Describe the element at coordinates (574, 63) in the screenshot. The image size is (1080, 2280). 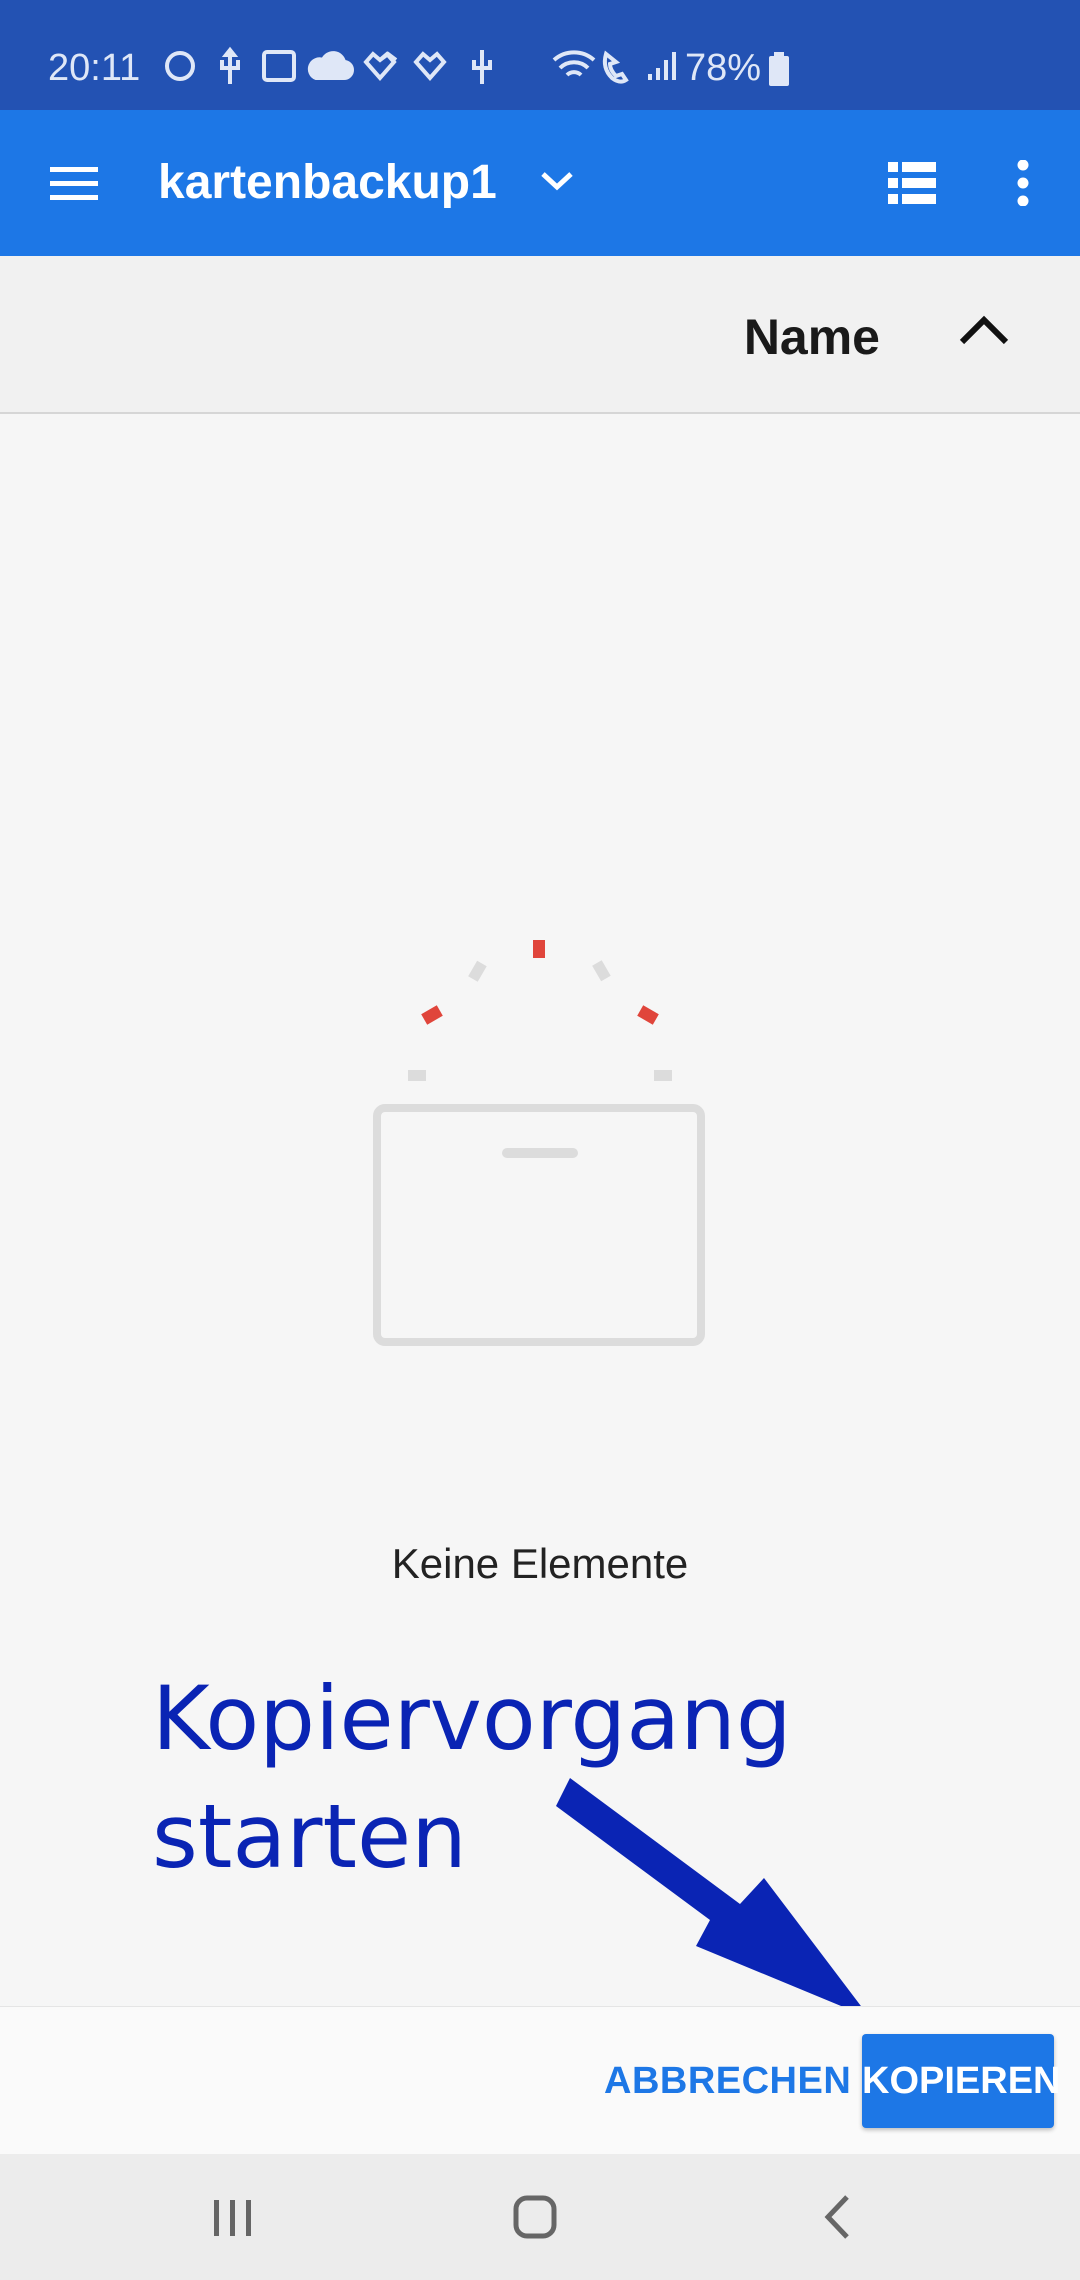
I see `wifi-call-icon` at that location.